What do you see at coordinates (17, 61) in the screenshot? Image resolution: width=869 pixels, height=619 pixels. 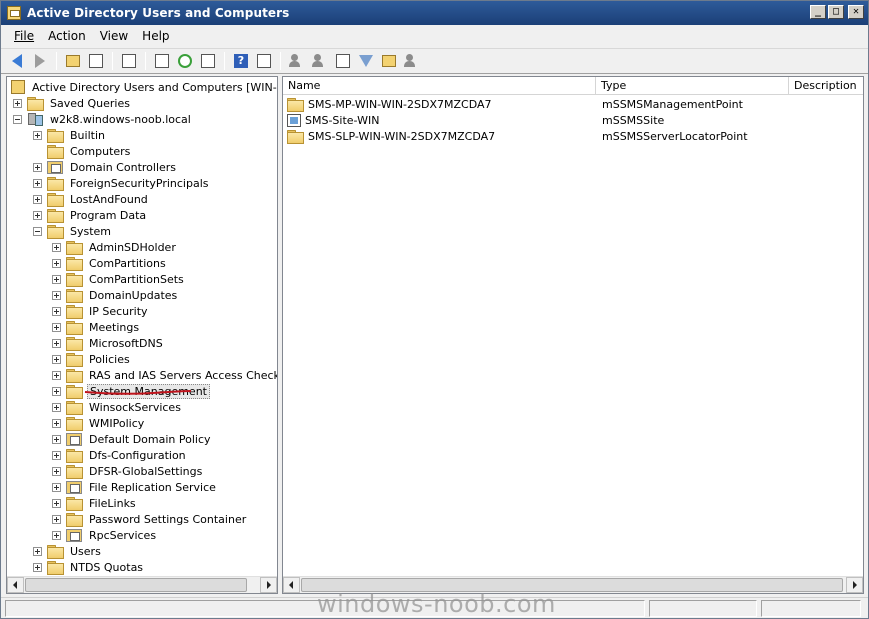 I see `back-button` at bounding box center [17, 61].